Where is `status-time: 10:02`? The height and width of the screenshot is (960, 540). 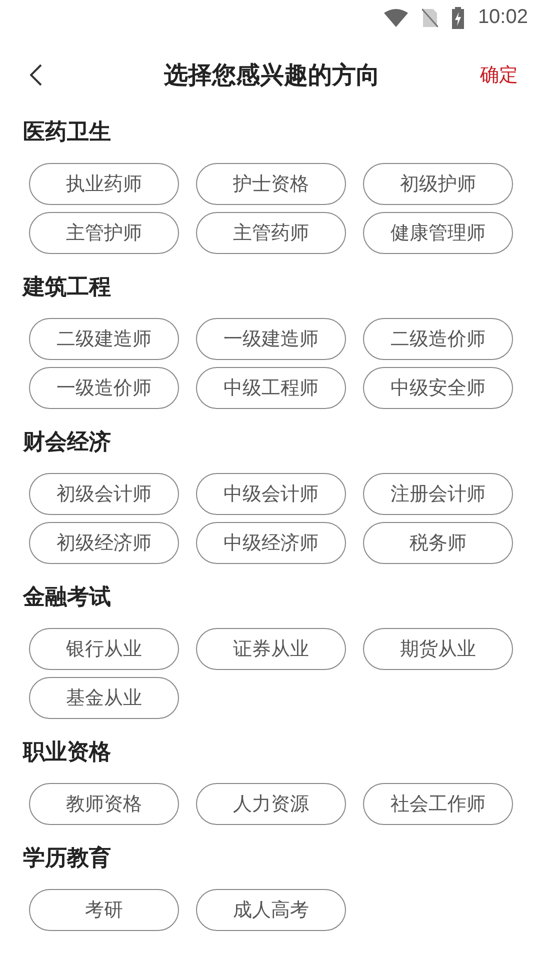
status-time: 10:02 is located at coordinates (503, 17).